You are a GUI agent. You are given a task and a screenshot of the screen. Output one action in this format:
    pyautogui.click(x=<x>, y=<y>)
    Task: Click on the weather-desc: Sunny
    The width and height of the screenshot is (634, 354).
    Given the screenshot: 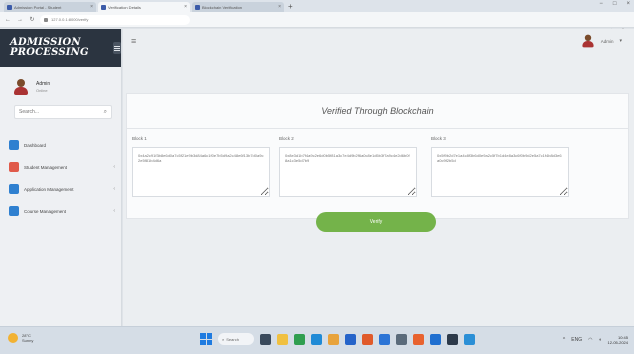 What is the action you would take?
    pyautogui.click(x=28, y=340)
    